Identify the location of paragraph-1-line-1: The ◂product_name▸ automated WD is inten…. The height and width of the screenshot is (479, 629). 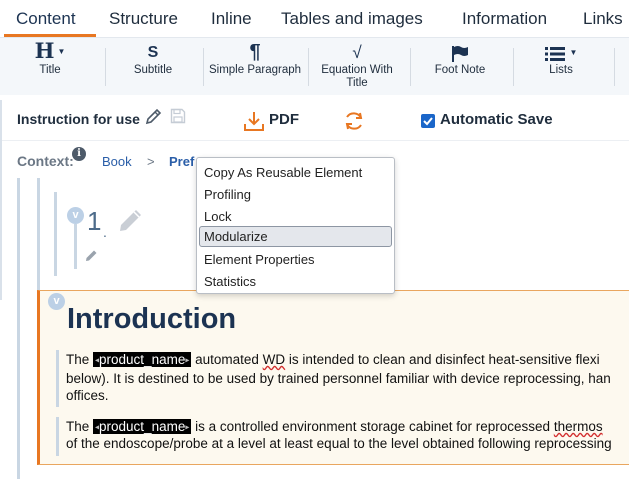
(333, 360).